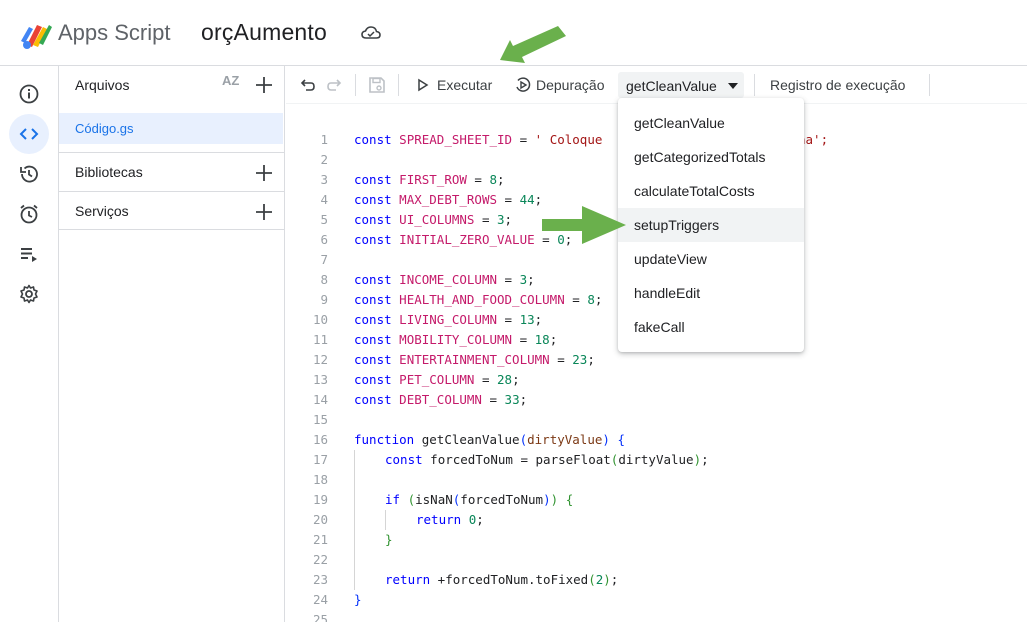 This screenshot has width=1027, height=622. What do you see at coordinates (36, 35) in the screenshot?
I see `apps-script-logo` at bounding box center [36, 35].